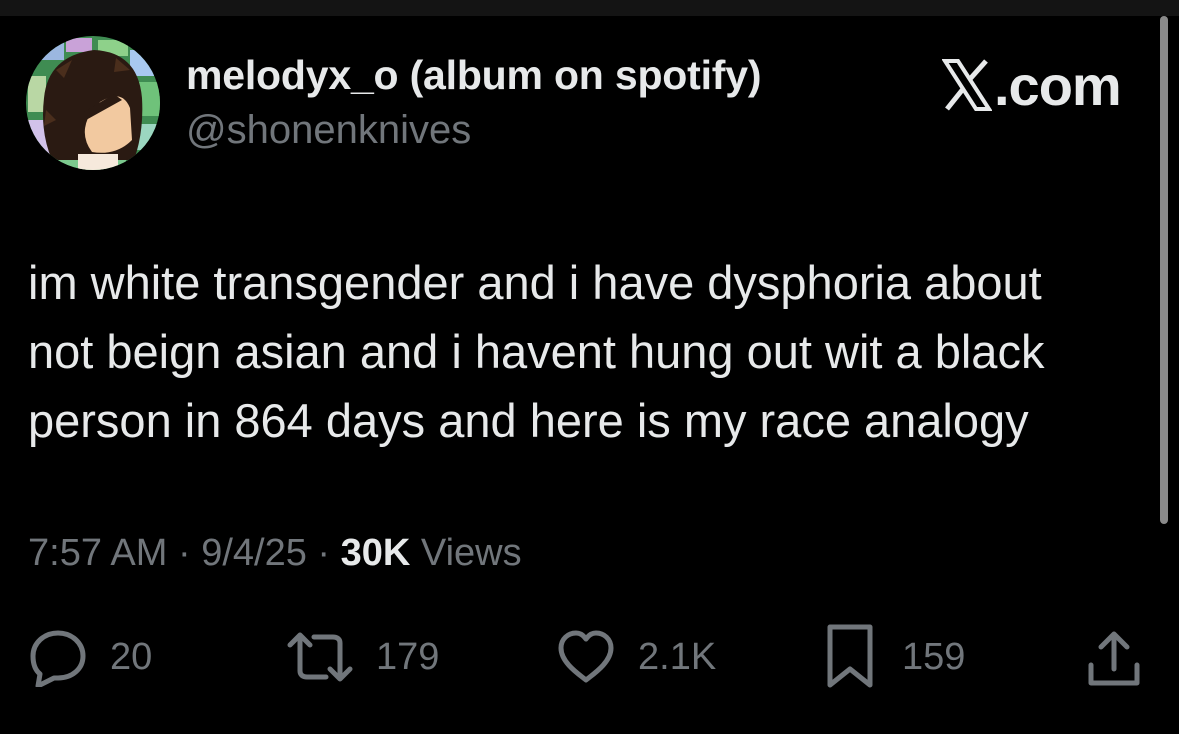  I want to click on reply-button: 20, so click(90, 657).